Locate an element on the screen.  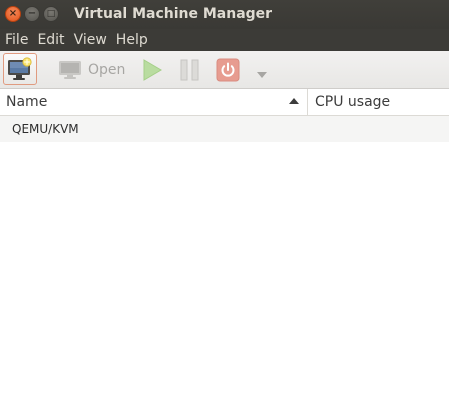
close-window-button: × is located at coordinates (13, 14).